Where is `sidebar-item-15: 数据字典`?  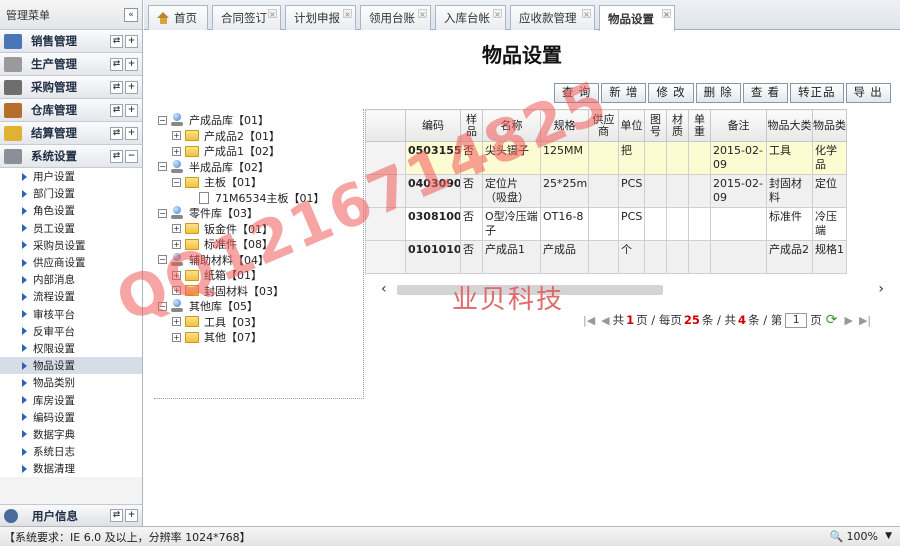 sidebar-item-15: 数据字典 is located at coordinates (71, 434).